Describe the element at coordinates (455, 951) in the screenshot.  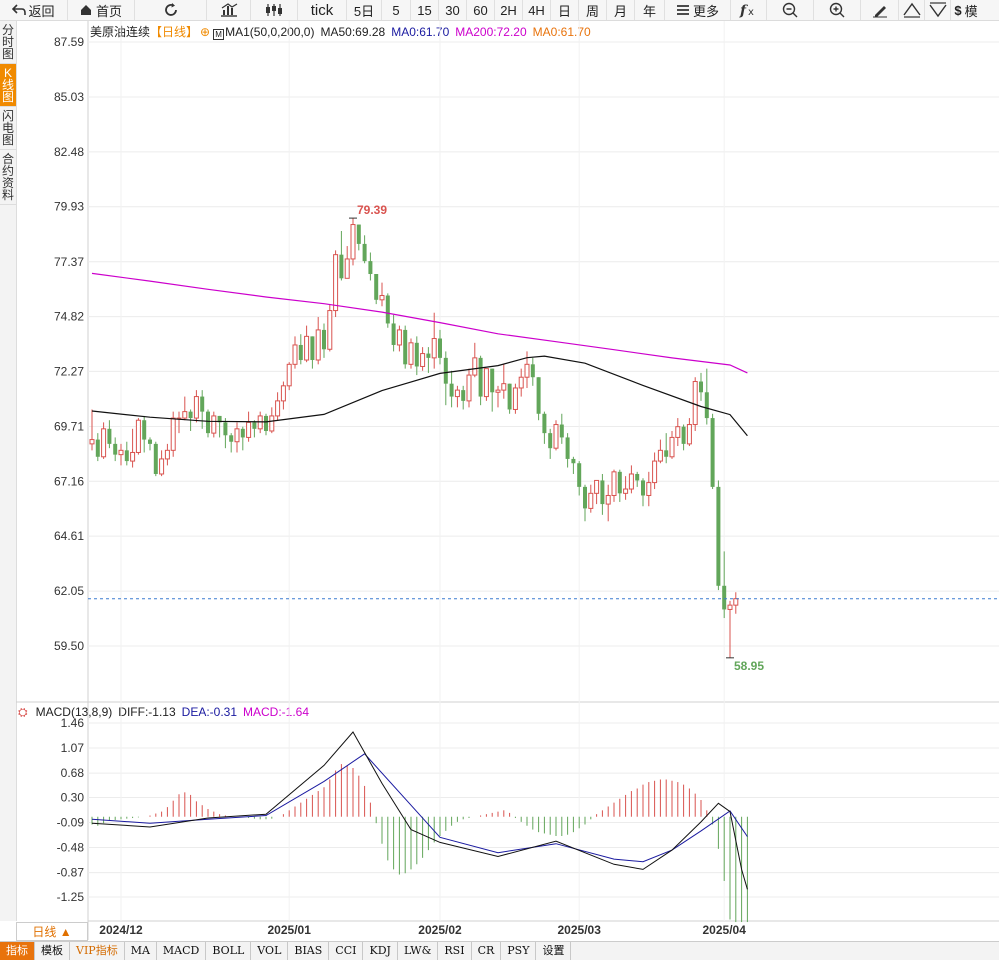
I see `tab-rsi: RSI` at that location.